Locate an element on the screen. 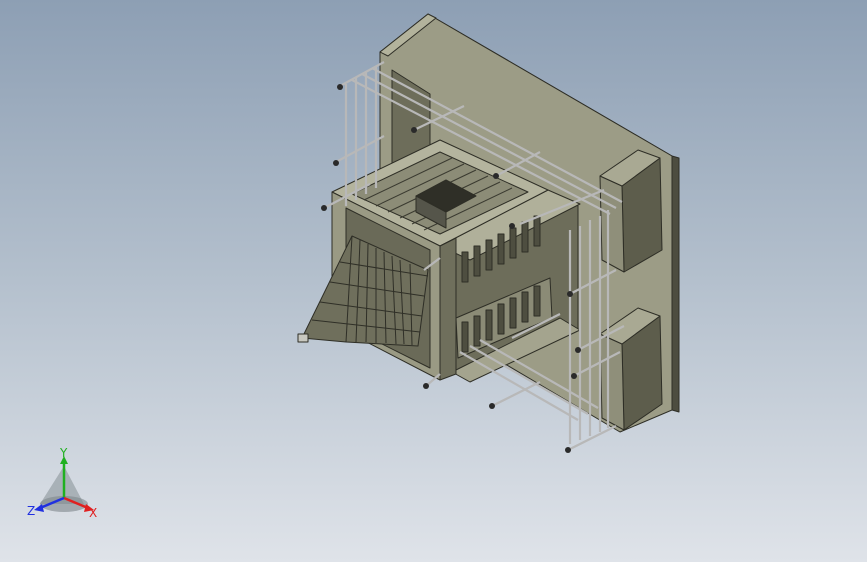  right-block-lower-side is located at coordinates (612, 382).